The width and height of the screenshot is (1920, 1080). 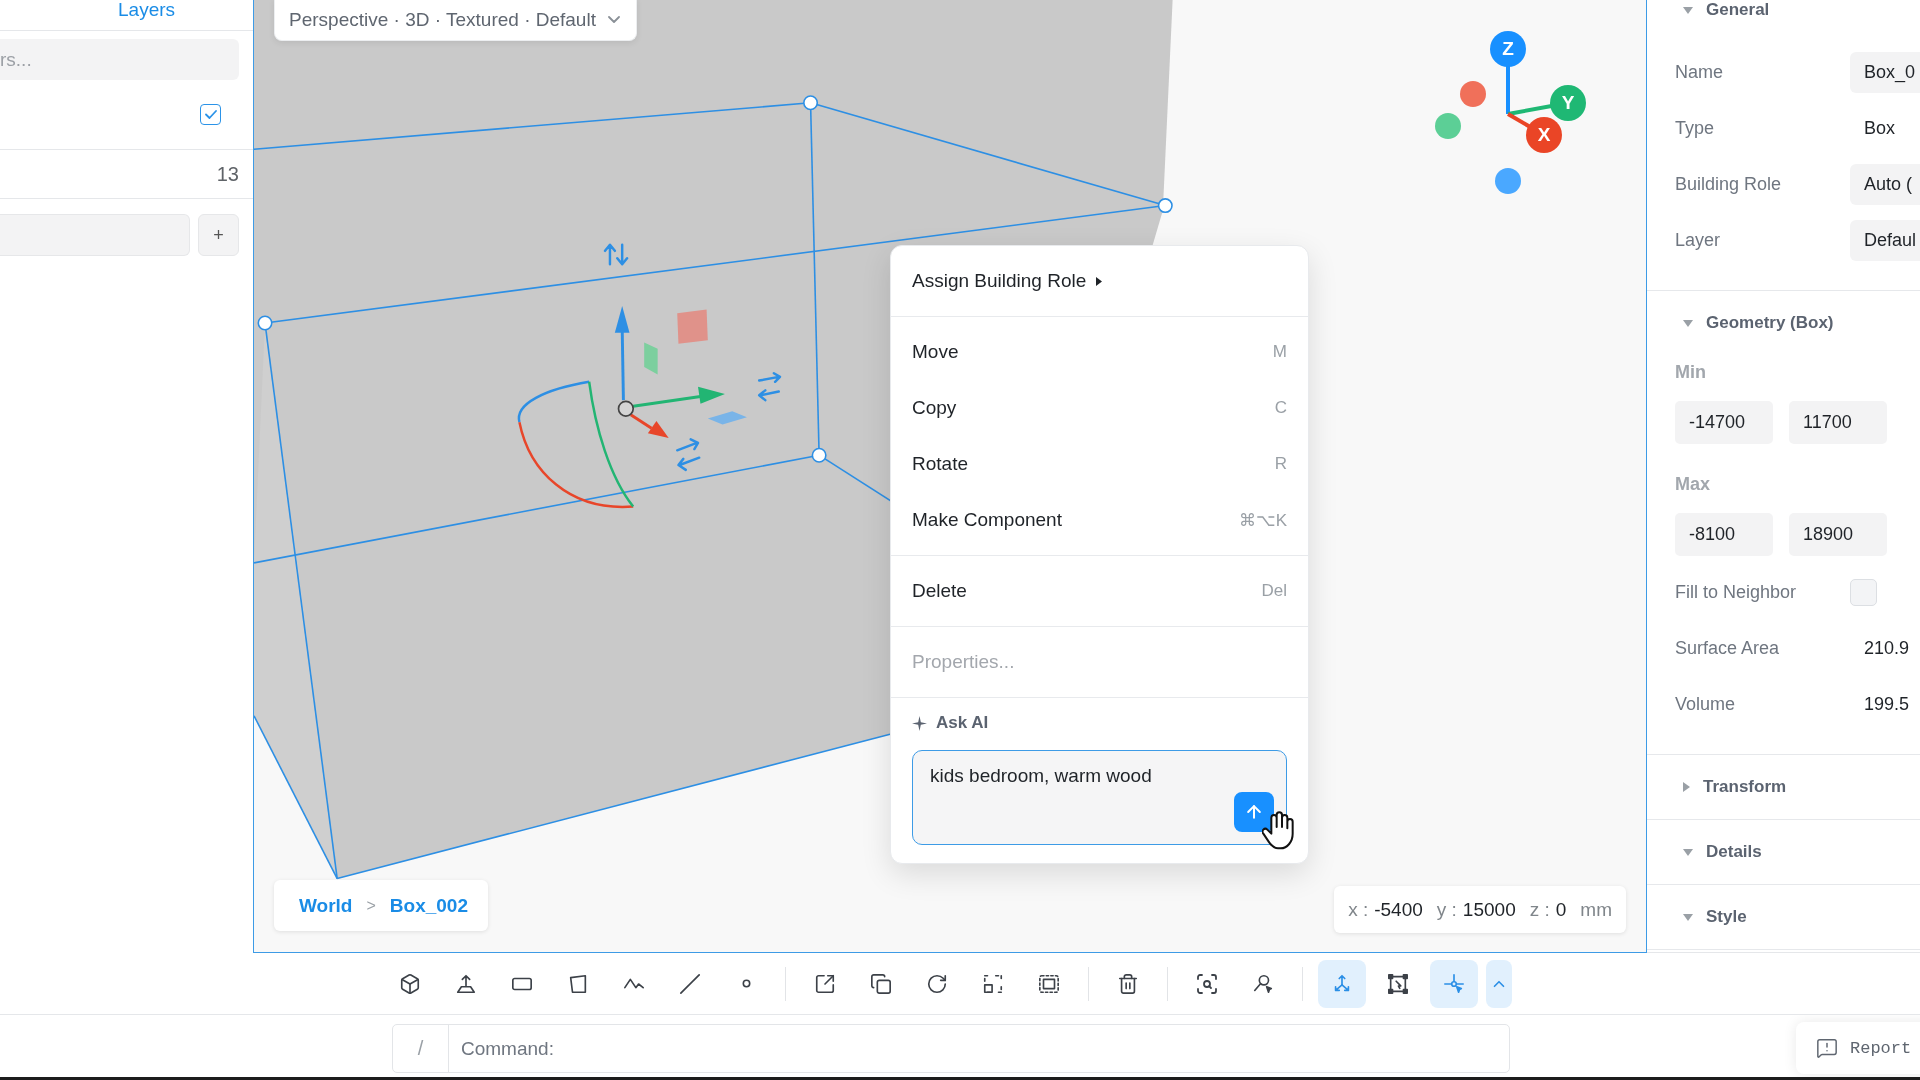 I want to click on keyboard-shortcut: C, so click(x=1280, y=408).